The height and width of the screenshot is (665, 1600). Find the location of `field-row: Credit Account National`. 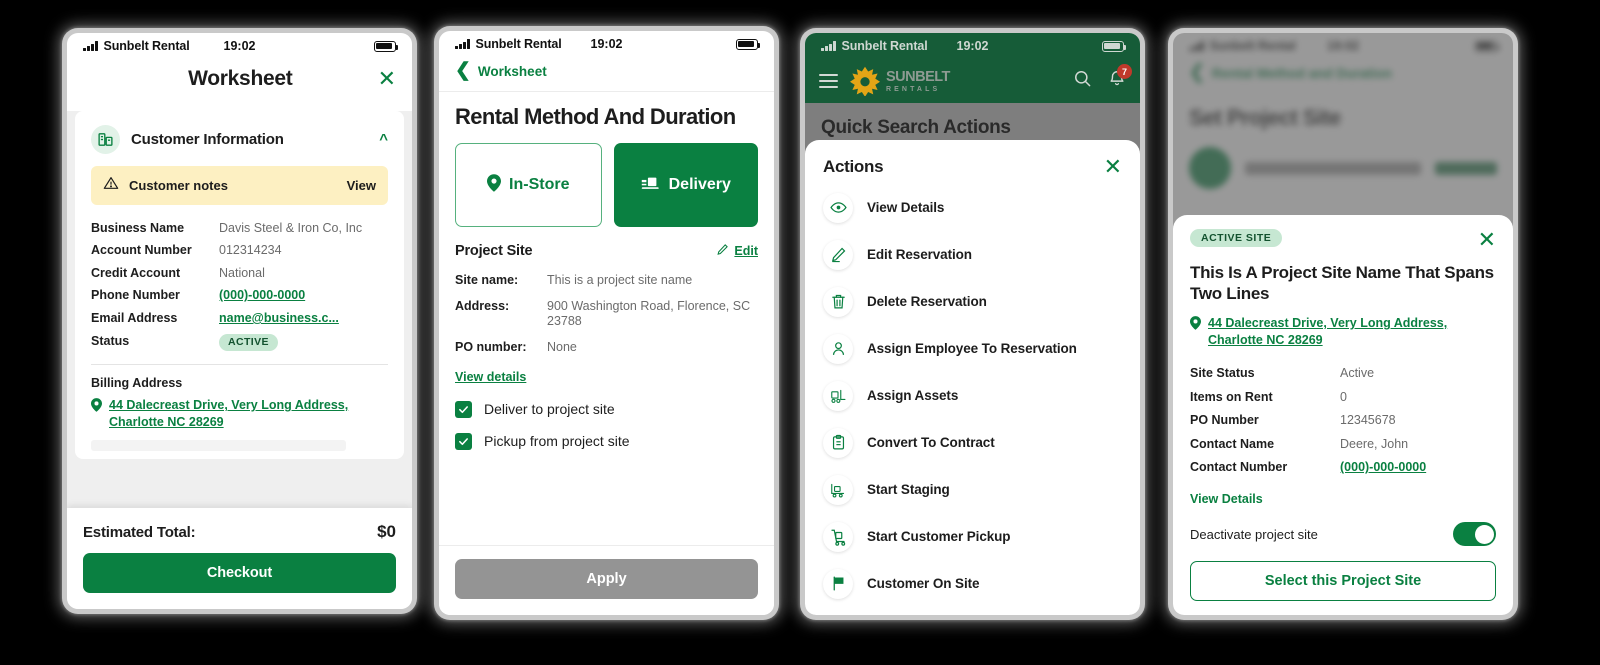

field-row: Credit Account National is located at coordinates (239, 273).